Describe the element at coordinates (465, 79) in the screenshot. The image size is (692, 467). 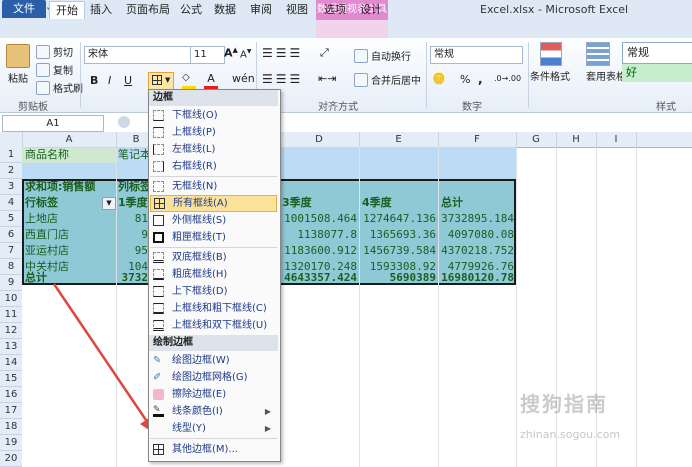
I see `percent-button: %` at that location.